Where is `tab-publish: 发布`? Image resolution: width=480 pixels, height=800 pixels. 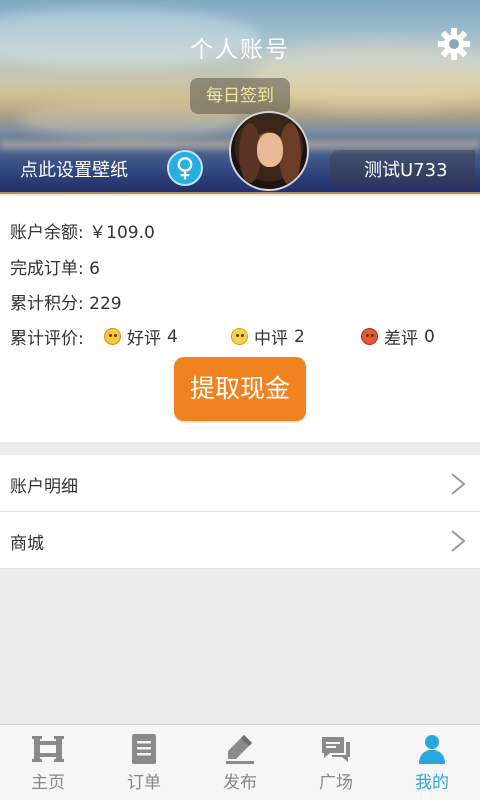
tab-publish: 发布 is located at coordinates (240, 762).